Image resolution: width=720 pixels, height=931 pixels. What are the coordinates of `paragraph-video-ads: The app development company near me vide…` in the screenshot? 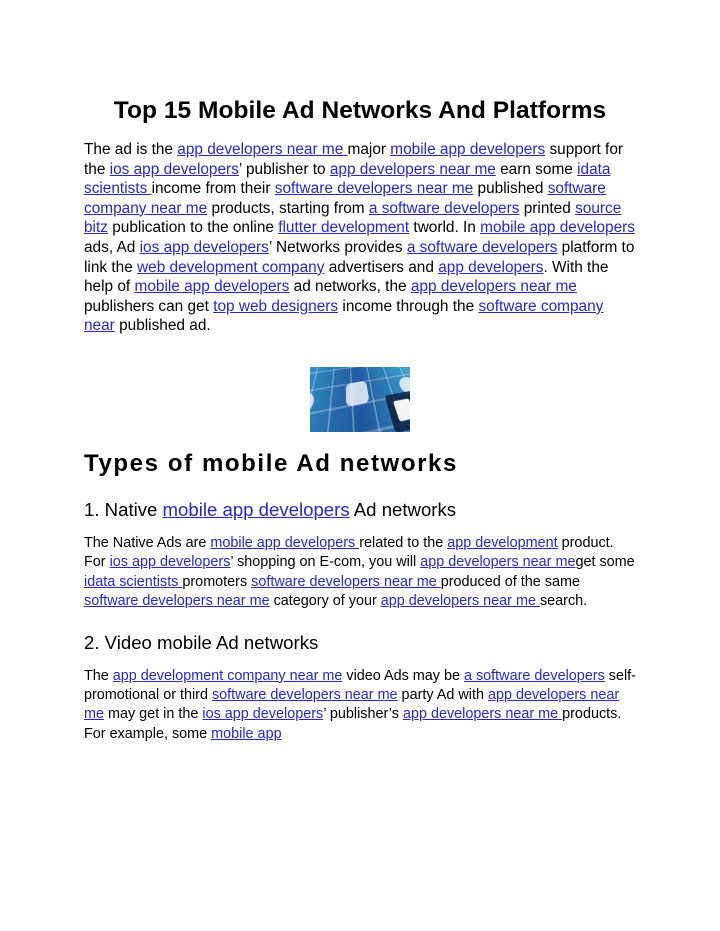 It's located at (360, 706).